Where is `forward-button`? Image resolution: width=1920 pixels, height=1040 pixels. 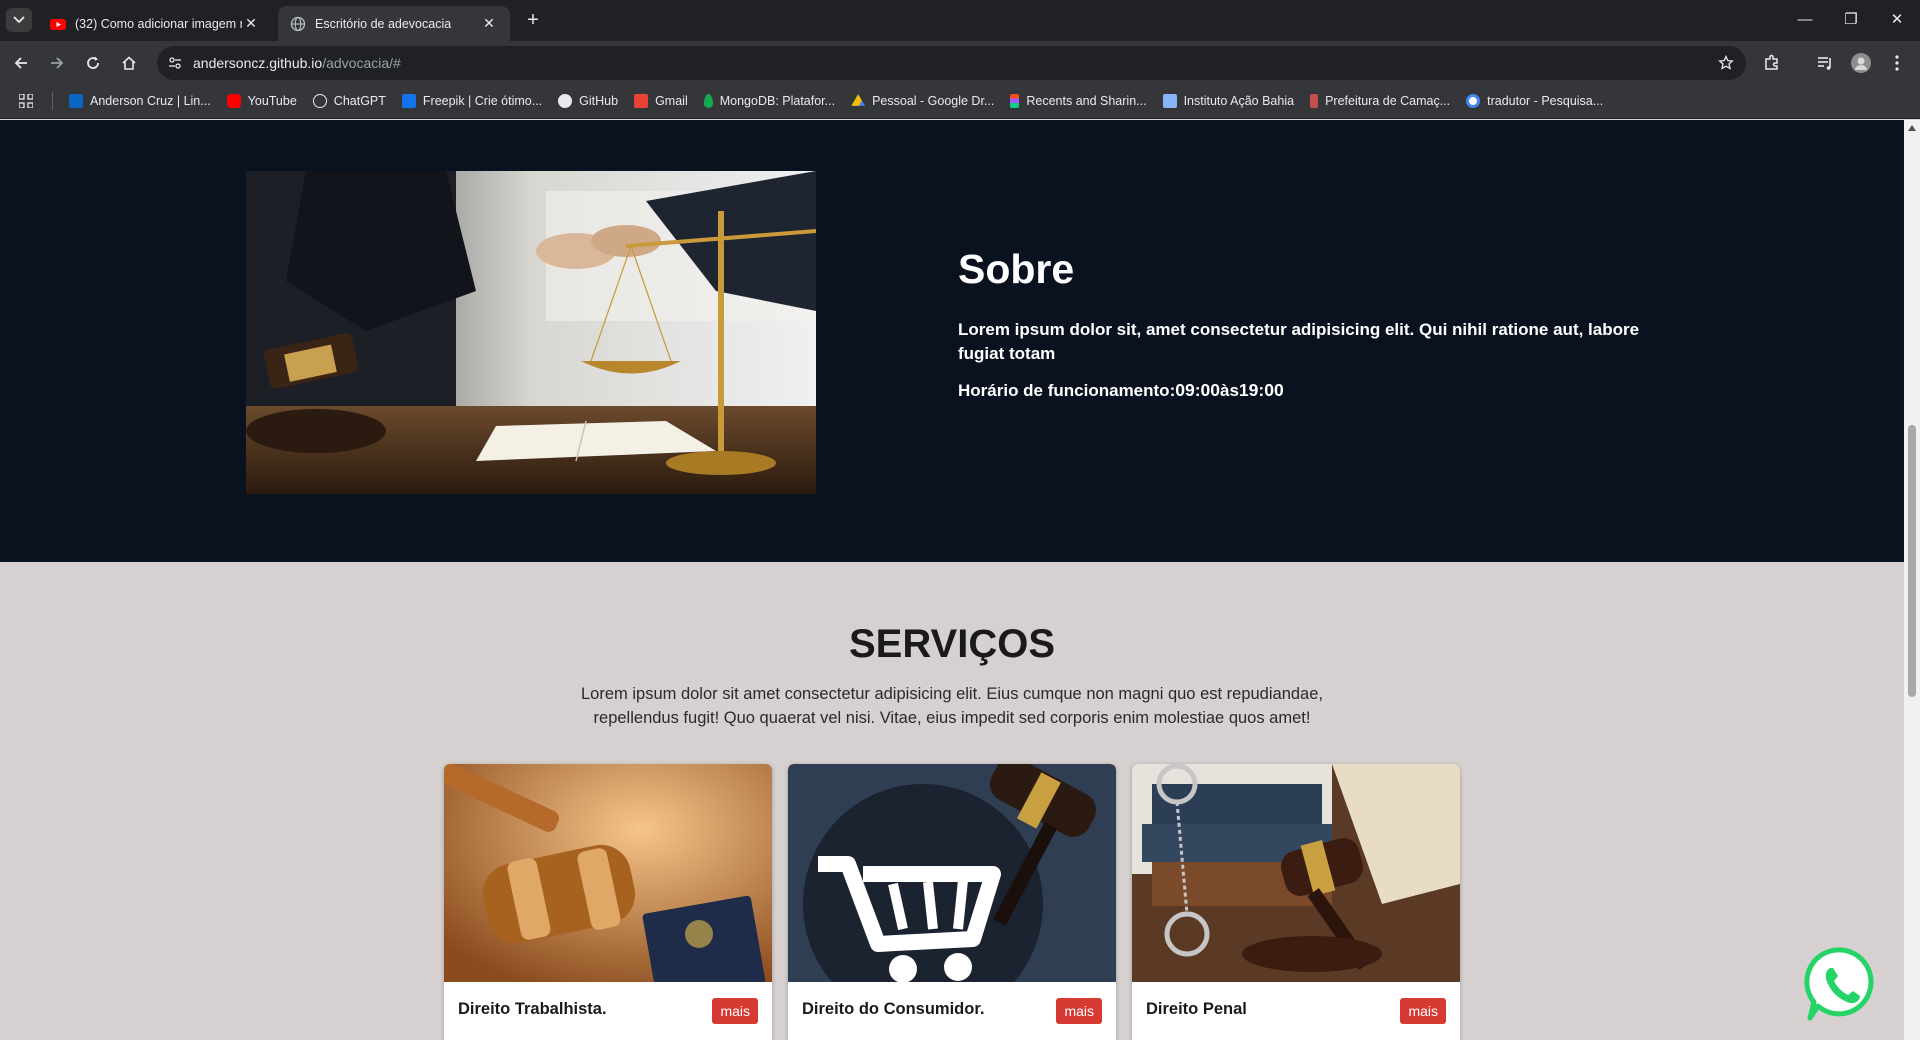 forward-button is located at coordinates (57, 63).